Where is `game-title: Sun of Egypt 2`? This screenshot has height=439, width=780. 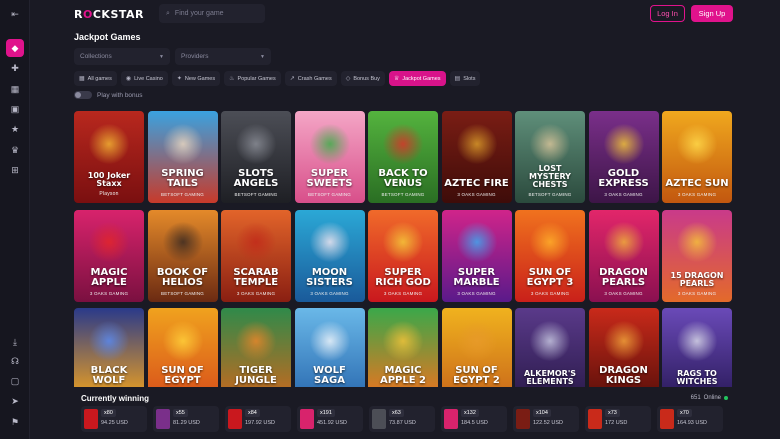
game-title: Sun of Egypt 2 is located at coordinates (476, 375).